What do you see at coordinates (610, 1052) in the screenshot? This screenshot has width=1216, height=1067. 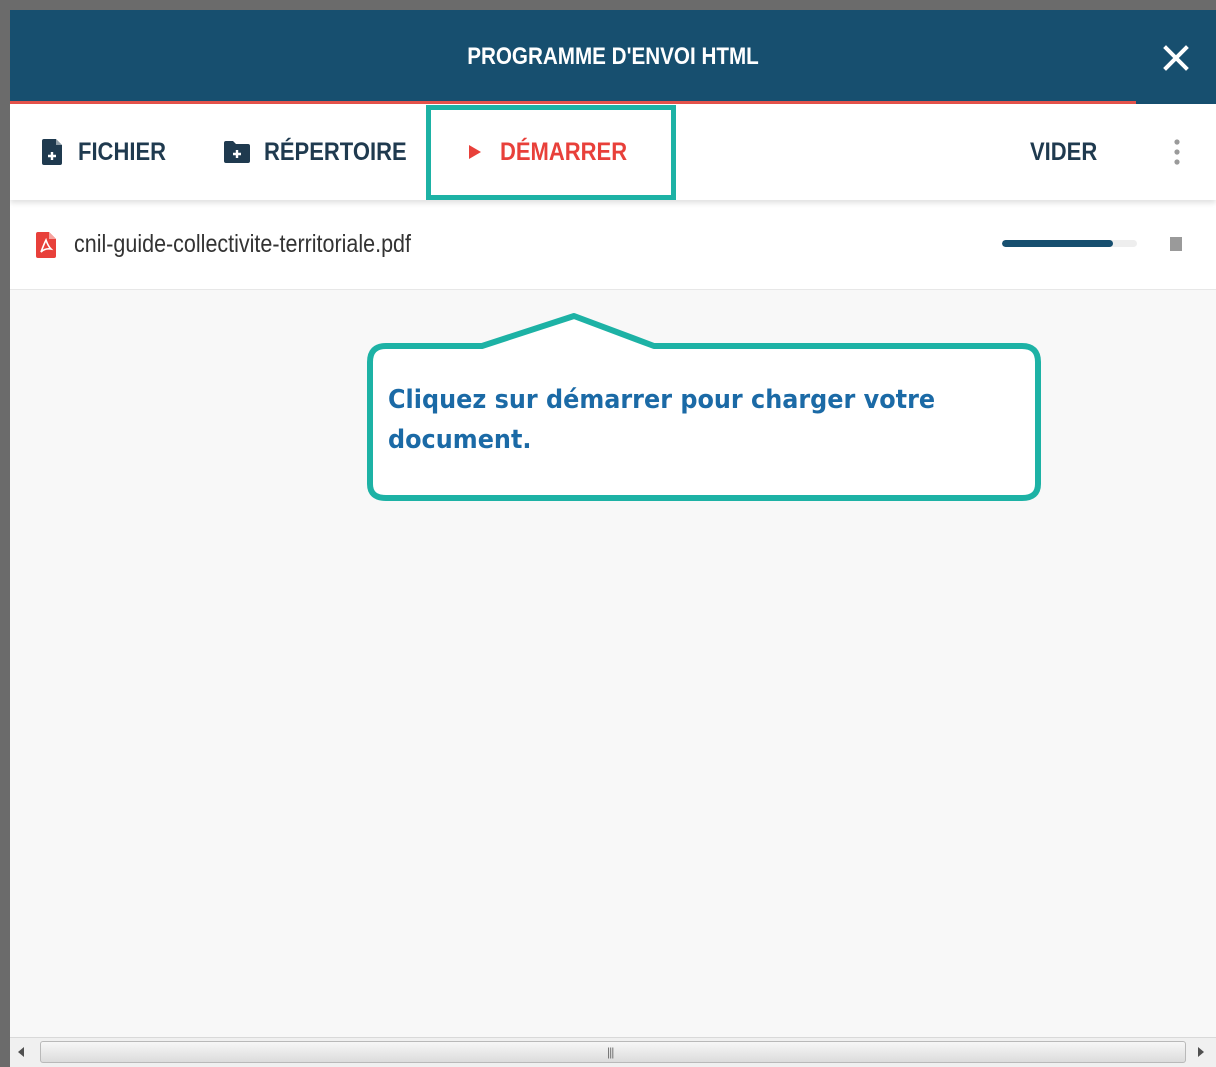 I see `grip-icon: |||` at bounding box center [610, 1052].